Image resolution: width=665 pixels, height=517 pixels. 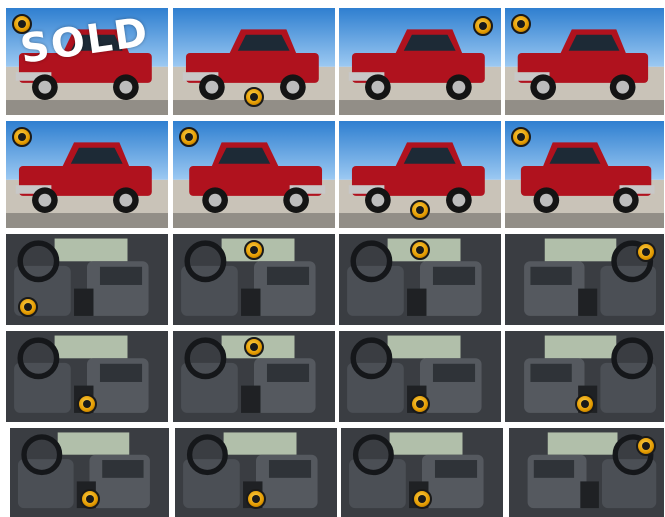 What do you see at coordinates (584, 279) in the screenshot?
I see `photo-tile-interior-dash` at bounding box center [584, 279].